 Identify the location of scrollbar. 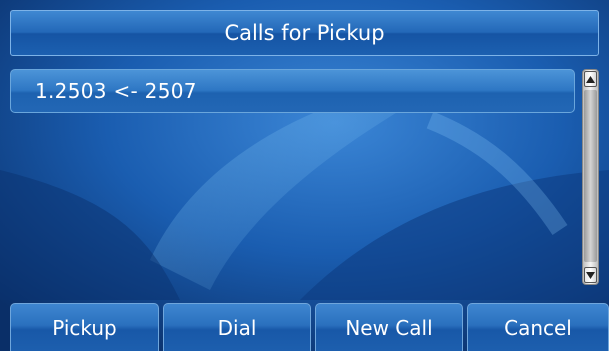
(590, 177).